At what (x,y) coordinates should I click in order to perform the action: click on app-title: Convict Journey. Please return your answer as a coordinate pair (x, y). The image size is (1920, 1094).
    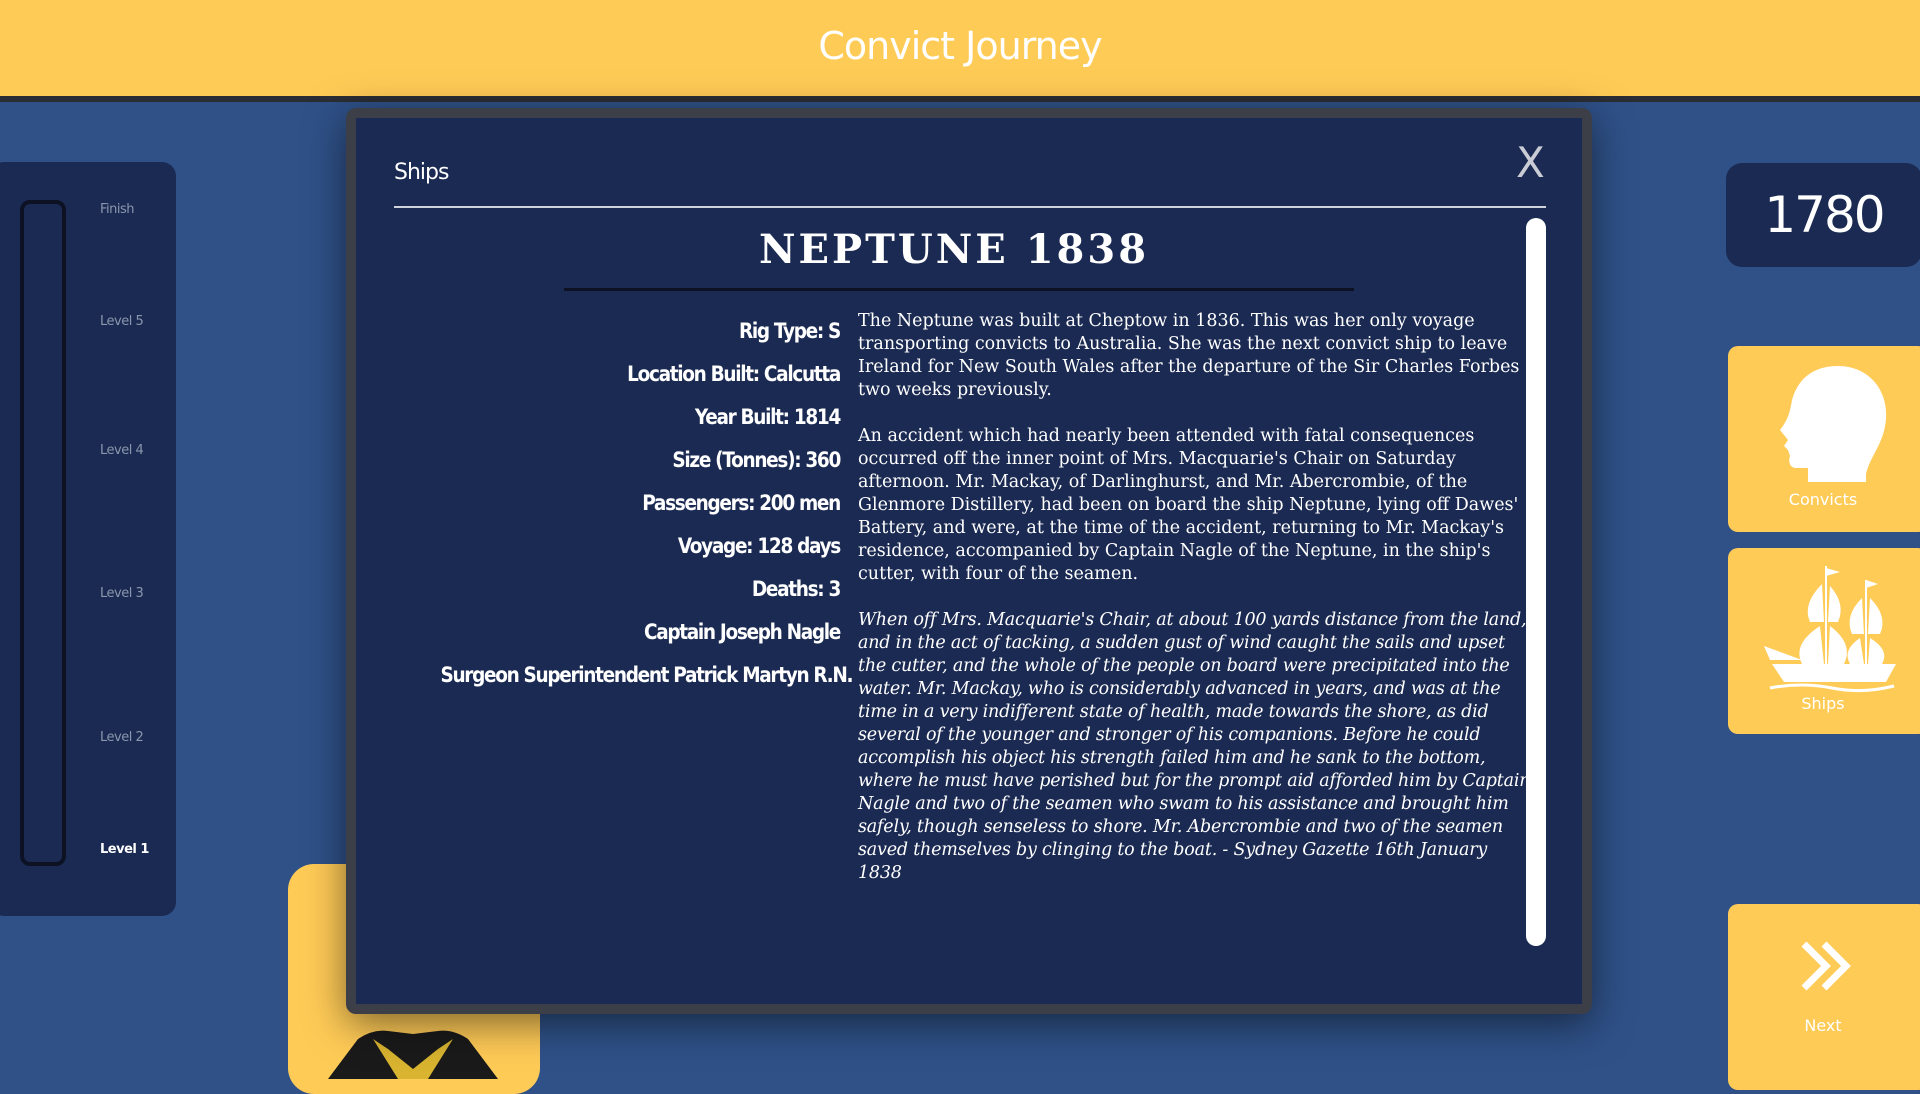
    Looking at the image, I should click on (960, 46).